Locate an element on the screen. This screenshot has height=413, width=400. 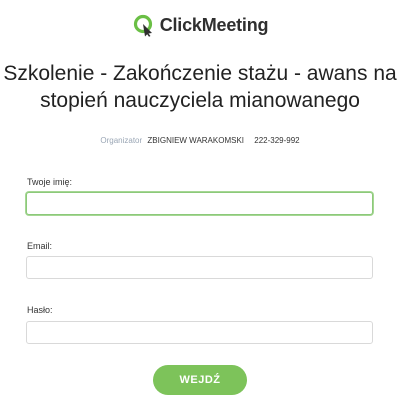
name-input is located at coordinates (199, 203).